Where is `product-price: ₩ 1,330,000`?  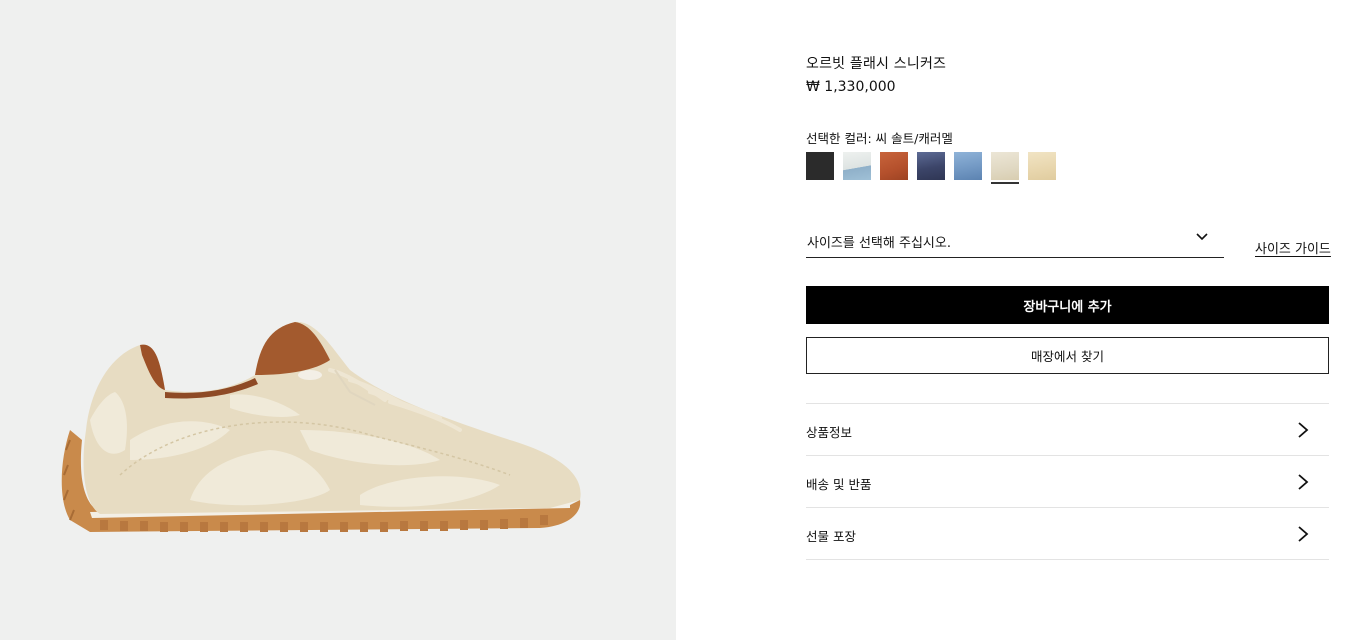 product-price: ₩ 1,330,000 is located at coordinates (851, 87).